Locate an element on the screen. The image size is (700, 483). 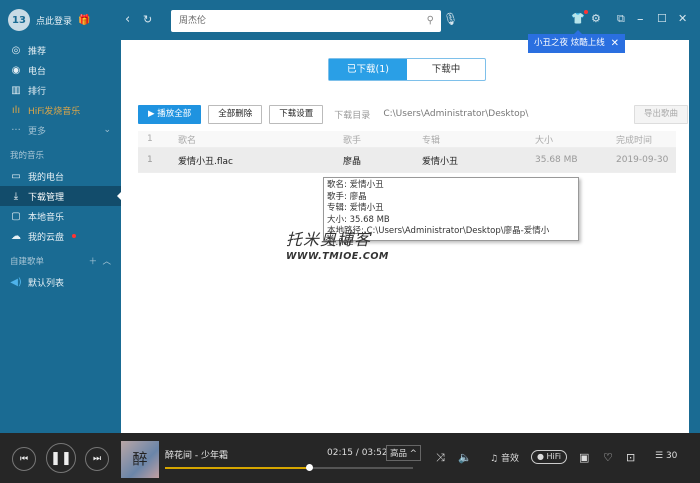
monitor-icon: ▢ is located at coordinates (16, 216).